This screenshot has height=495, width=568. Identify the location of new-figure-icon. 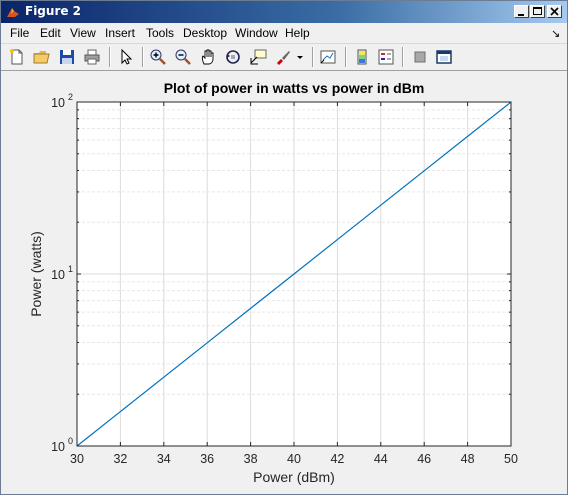
(17, 57).